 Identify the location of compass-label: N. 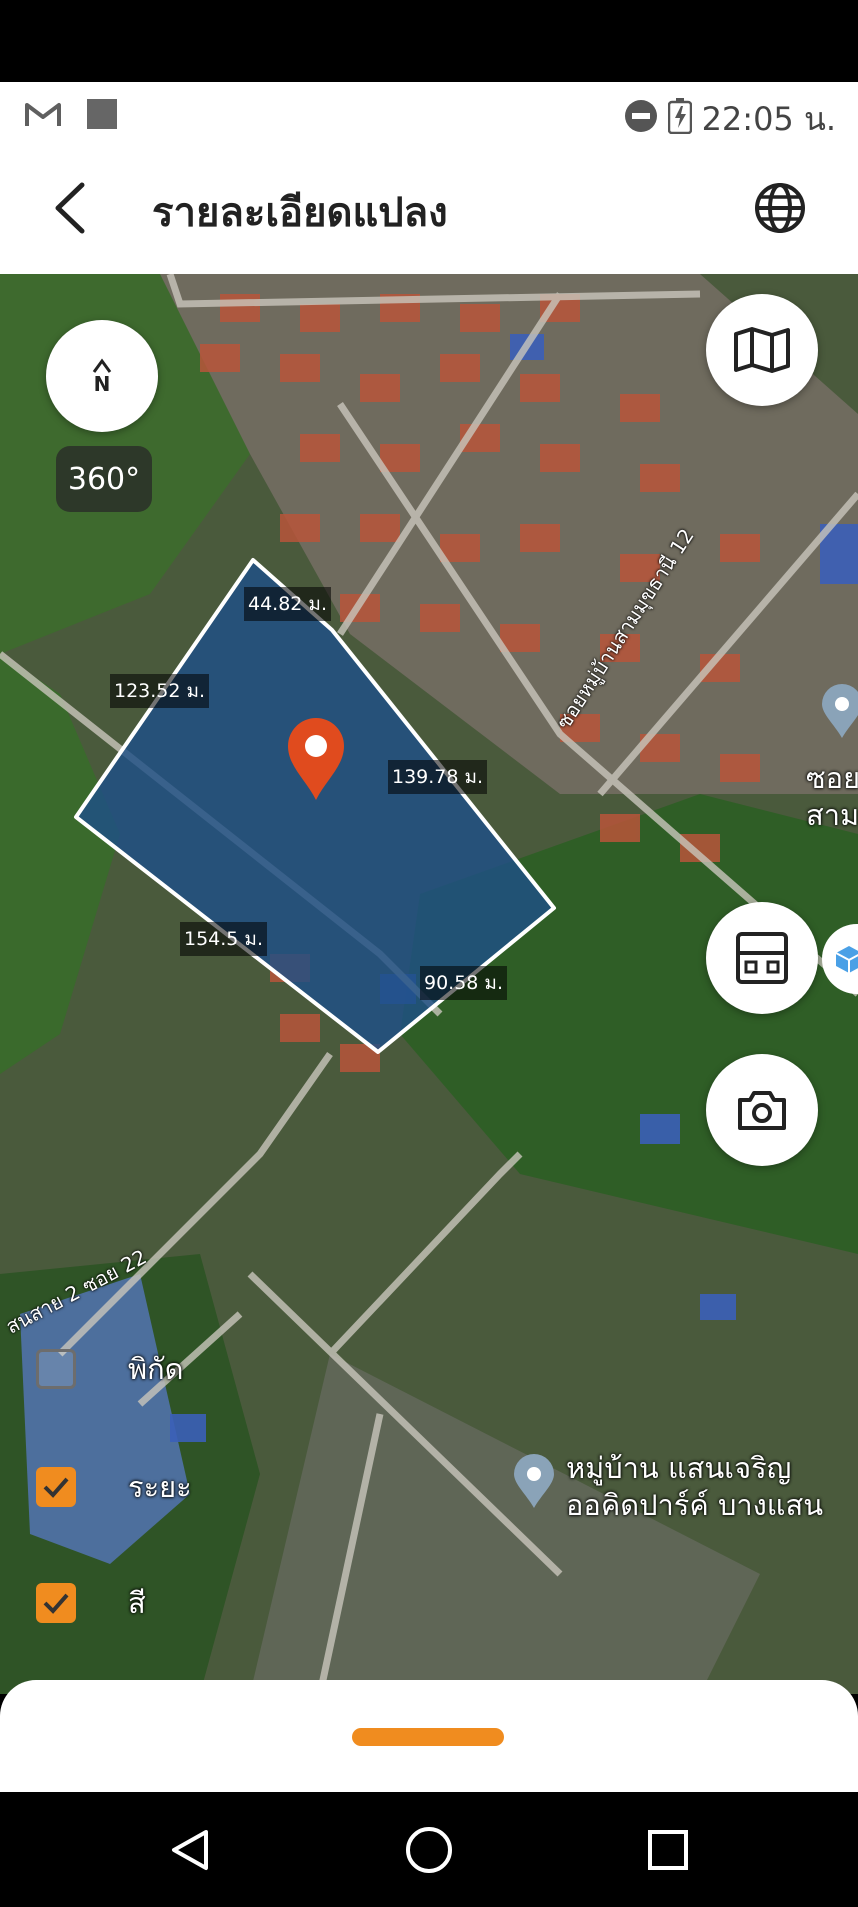
(102, 384).